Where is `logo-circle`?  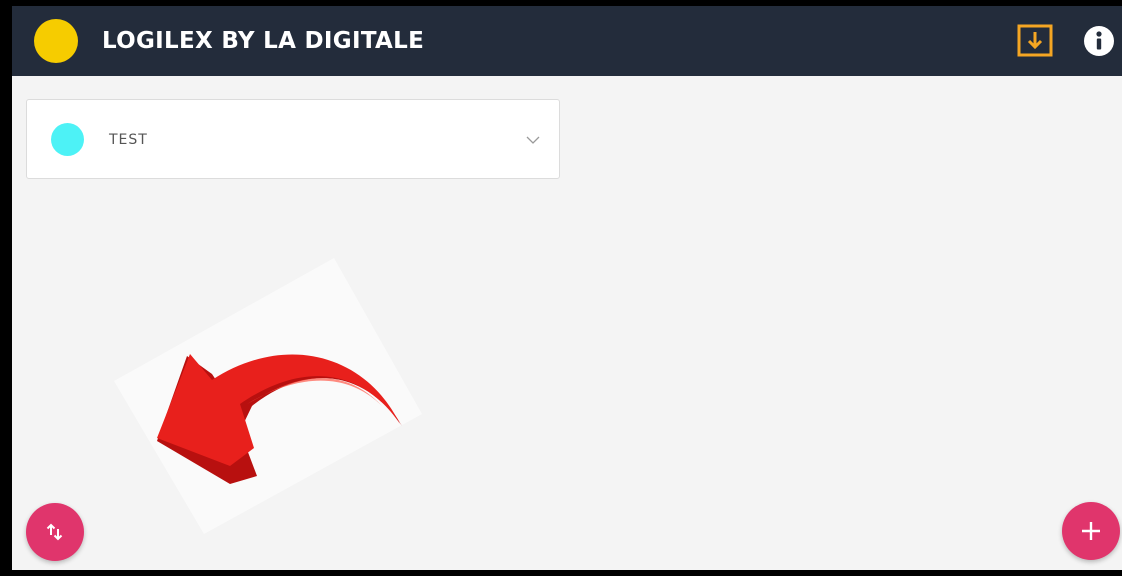 logo-circle is located at coordinates (56, 41).